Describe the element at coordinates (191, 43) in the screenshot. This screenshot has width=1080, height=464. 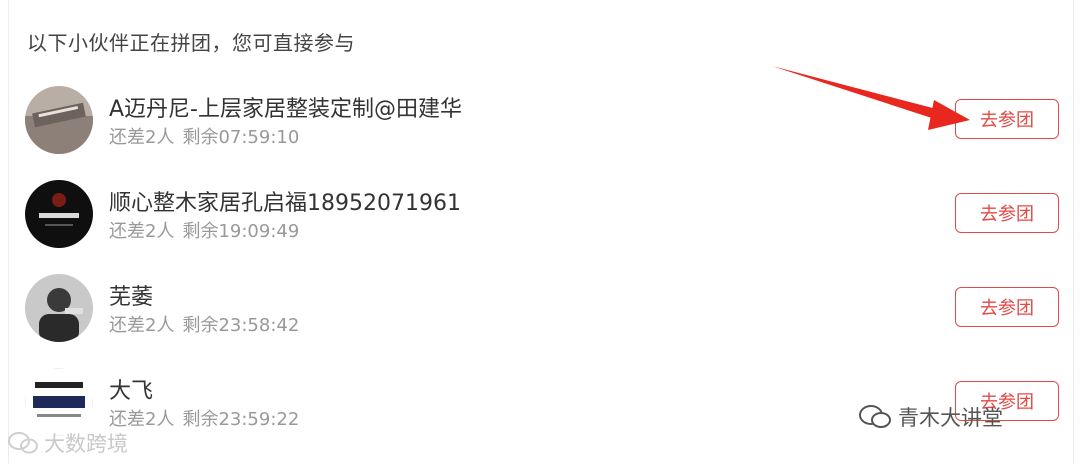
I see `section-heading: 以下小伙伴正在拼团，您可直接参与` at that location.